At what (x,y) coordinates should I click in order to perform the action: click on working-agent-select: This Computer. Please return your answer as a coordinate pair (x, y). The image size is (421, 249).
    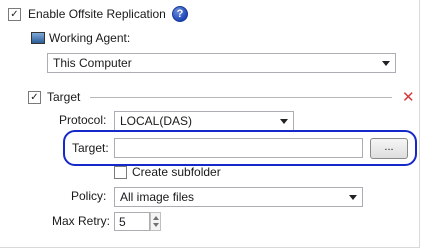
    Looking at the image, I should click on (221, 63).